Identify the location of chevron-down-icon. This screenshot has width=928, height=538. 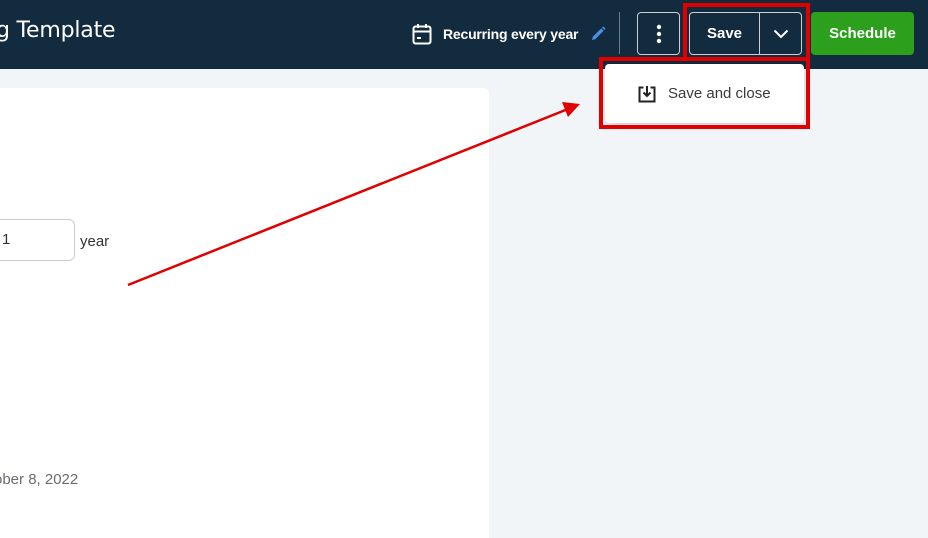
(780, 33).